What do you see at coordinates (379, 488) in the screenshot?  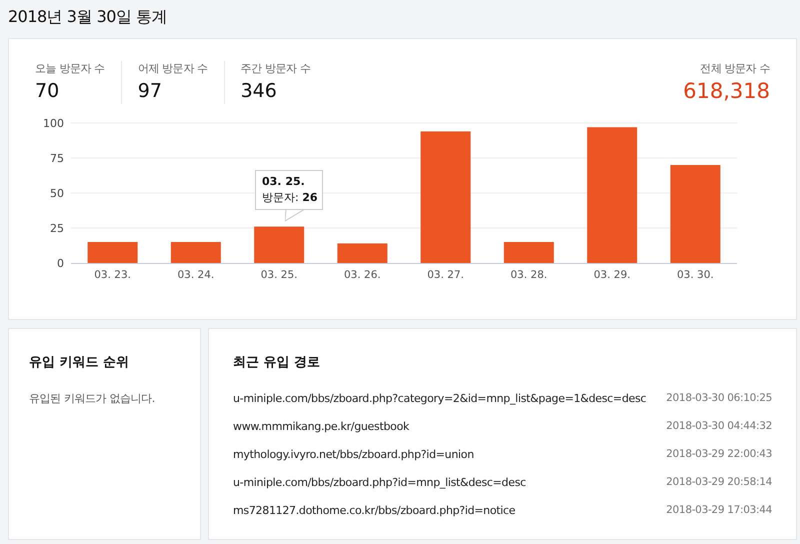 I see `referrer-link: u-miniple.com/bbs/zboard.php?id=mnp_list&desc=desc` at bounding box center [379, 488].